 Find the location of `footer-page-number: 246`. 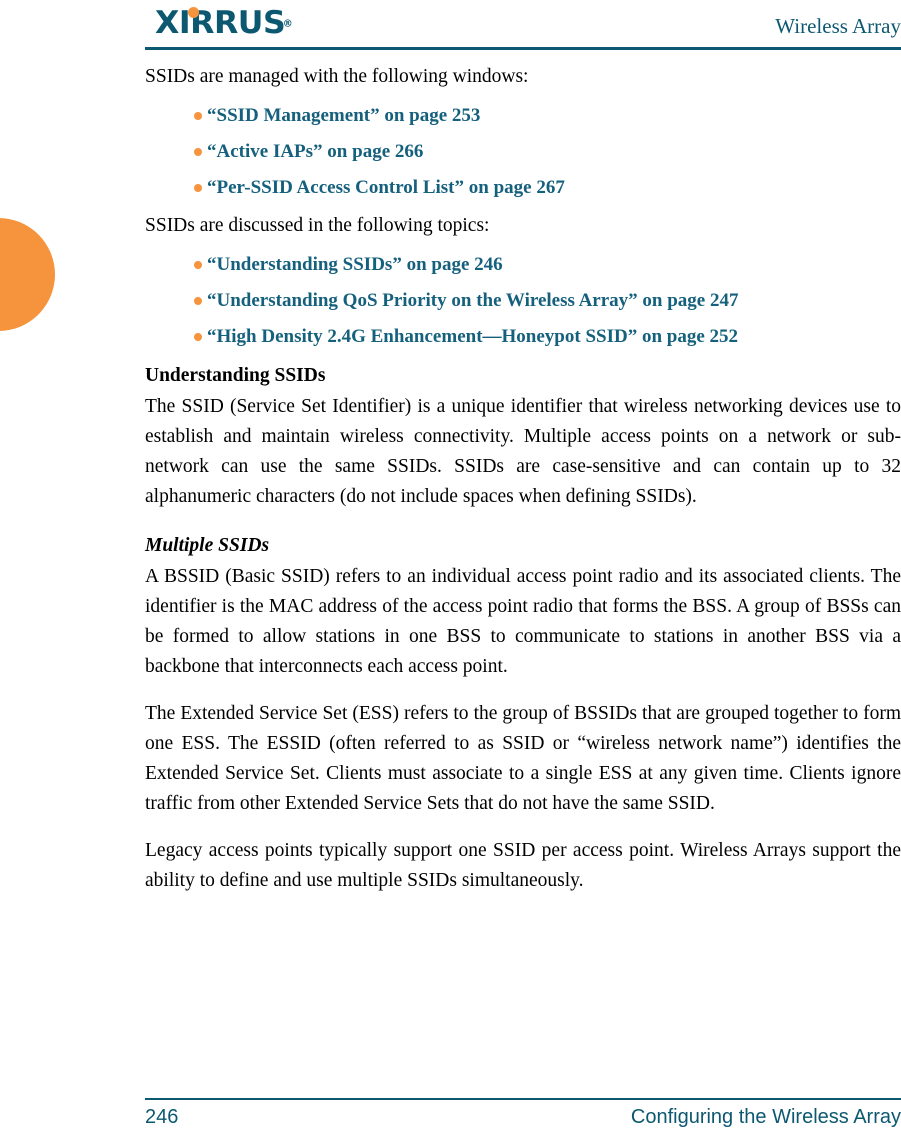

footer-page-number: 246 is located at coordinates (162, 1117).